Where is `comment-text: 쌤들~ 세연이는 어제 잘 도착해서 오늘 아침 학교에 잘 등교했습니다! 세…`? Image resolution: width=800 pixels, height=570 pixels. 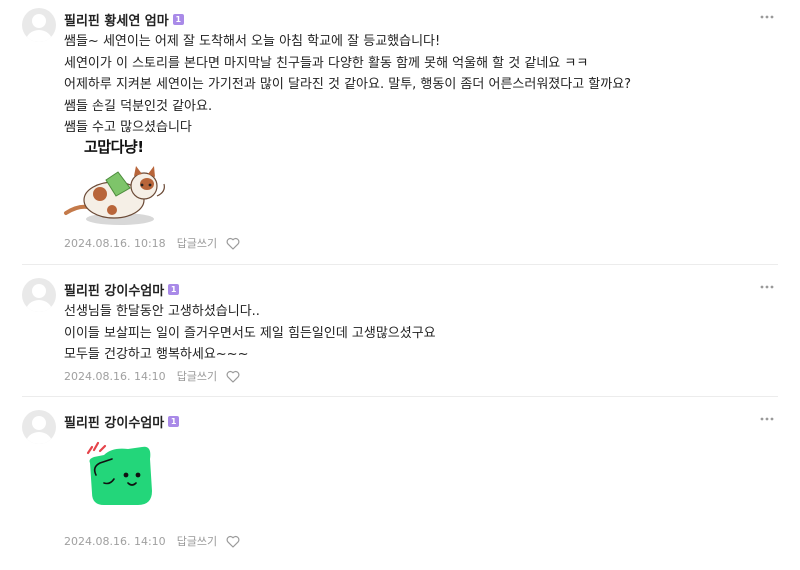
comment-text: 쌤들~ 세연이는 어제 잘 도착해서 오늘 아침 학교에 잘 등교했습니다! 세… is located at coordinates (347, 85).